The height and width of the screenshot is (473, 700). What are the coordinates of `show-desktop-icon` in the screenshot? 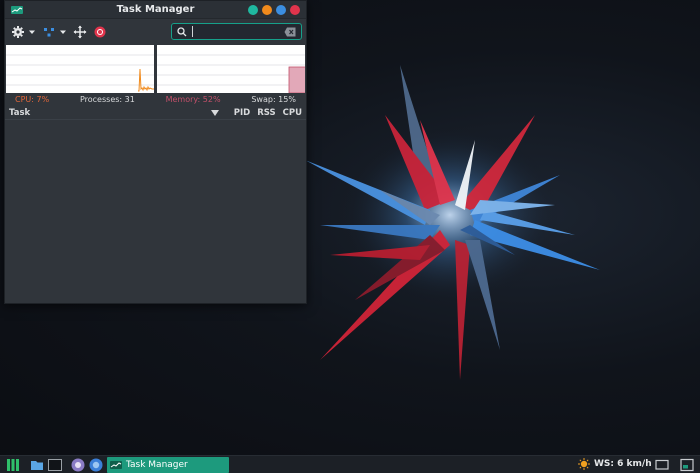 It's located at (687, 465).